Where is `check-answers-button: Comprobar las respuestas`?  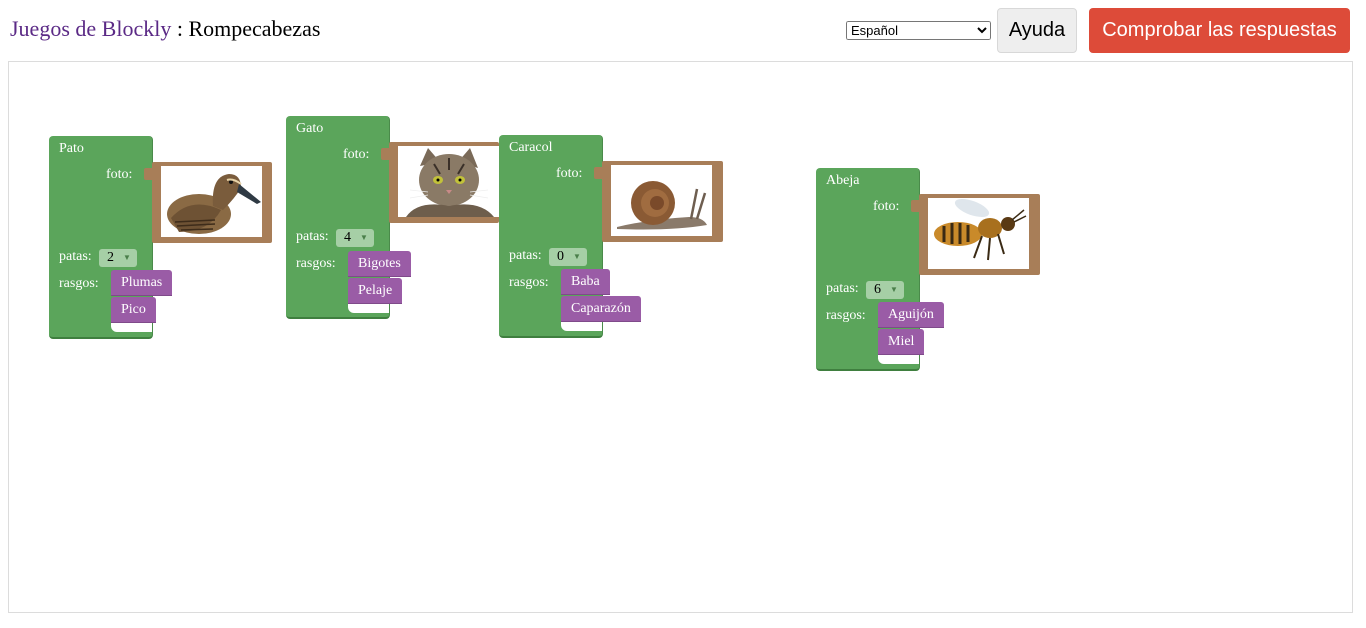 check-answers-button: Comprobar las respuestas is located at coordinates (1219, 30).